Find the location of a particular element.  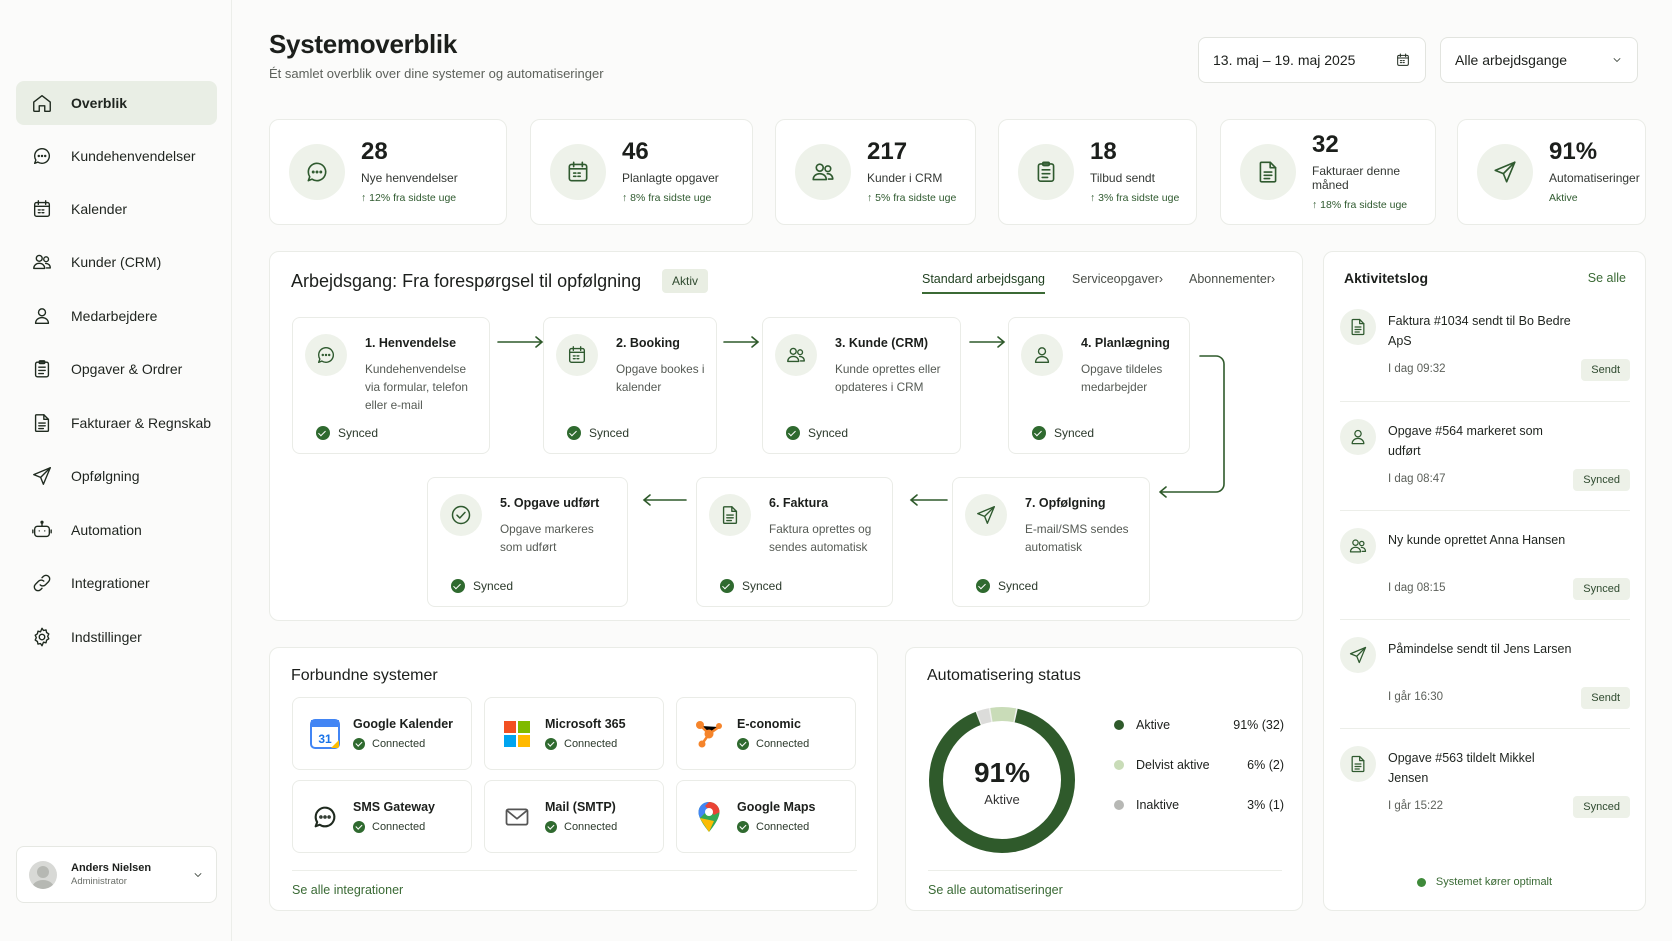

sidebar-item-label: Integrationer is located at coordinates (110, 583).